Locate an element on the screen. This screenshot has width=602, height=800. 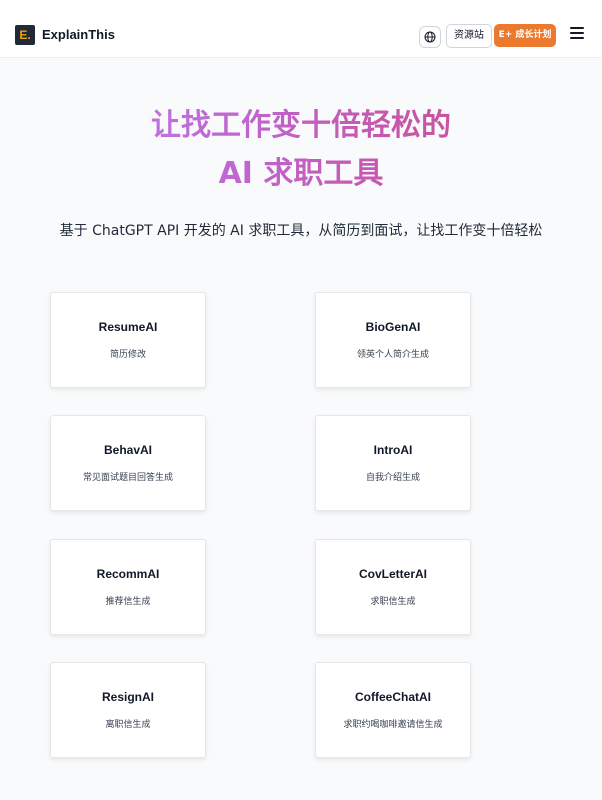
logo: E. is located at coordinates (25, 35).